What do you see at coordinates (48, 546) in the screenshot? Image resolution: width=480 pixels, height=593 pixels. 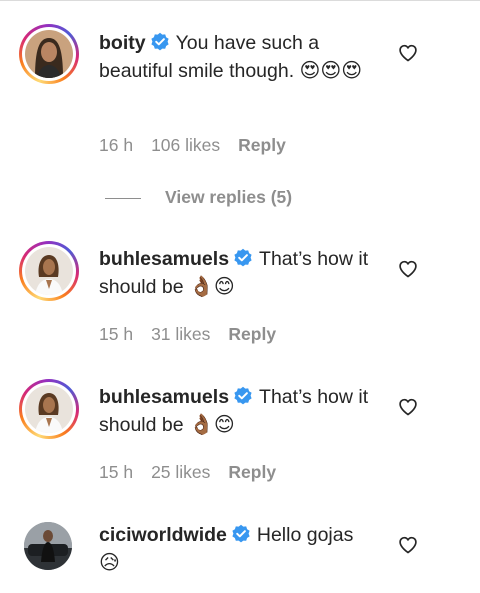 I see `avatar-ciciworldwide` at bounding box center [48, 546].